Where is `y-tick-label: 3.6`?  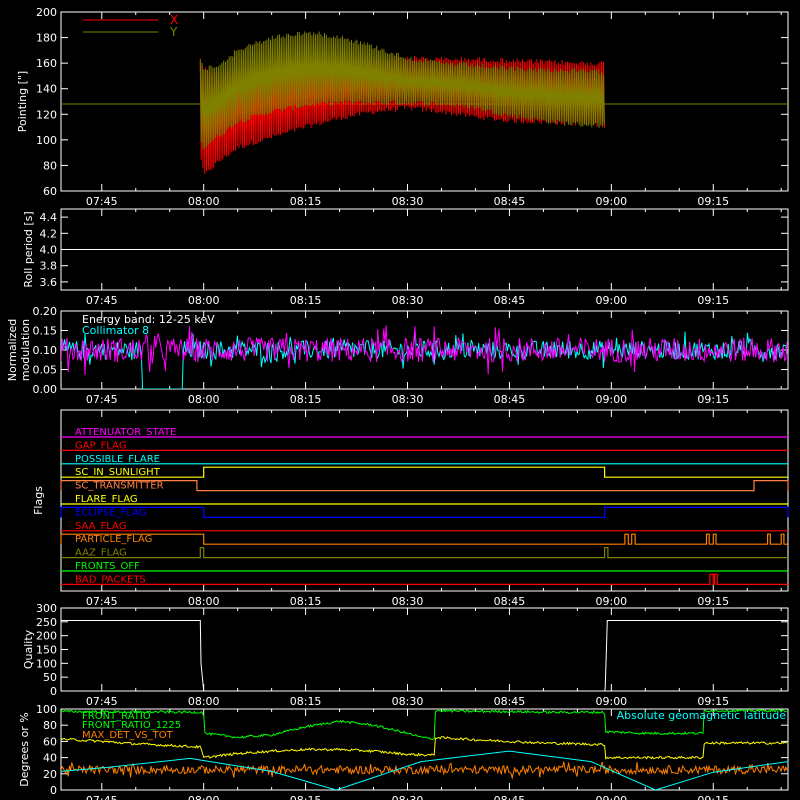
y-tick-label: 3.6 is located at coordinates (49, 282).